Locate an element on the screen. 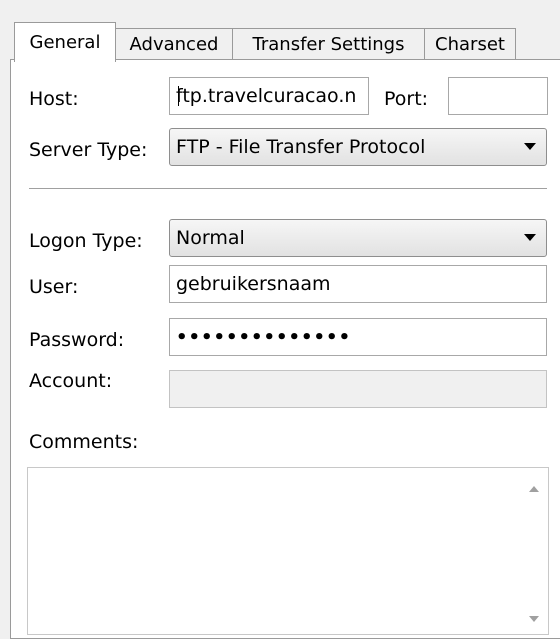  logon-type-label: Logon Type: is located at coordinates (86, 241).